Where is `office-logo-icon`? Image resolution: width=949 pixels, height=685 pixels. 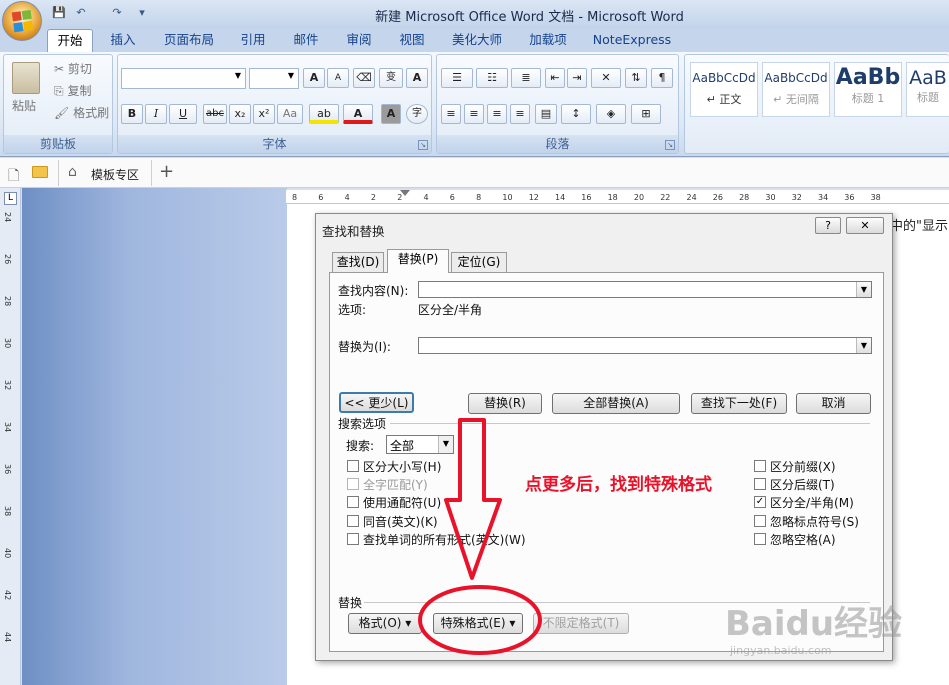 office-logo-icon is located at coordinates (23, 21).